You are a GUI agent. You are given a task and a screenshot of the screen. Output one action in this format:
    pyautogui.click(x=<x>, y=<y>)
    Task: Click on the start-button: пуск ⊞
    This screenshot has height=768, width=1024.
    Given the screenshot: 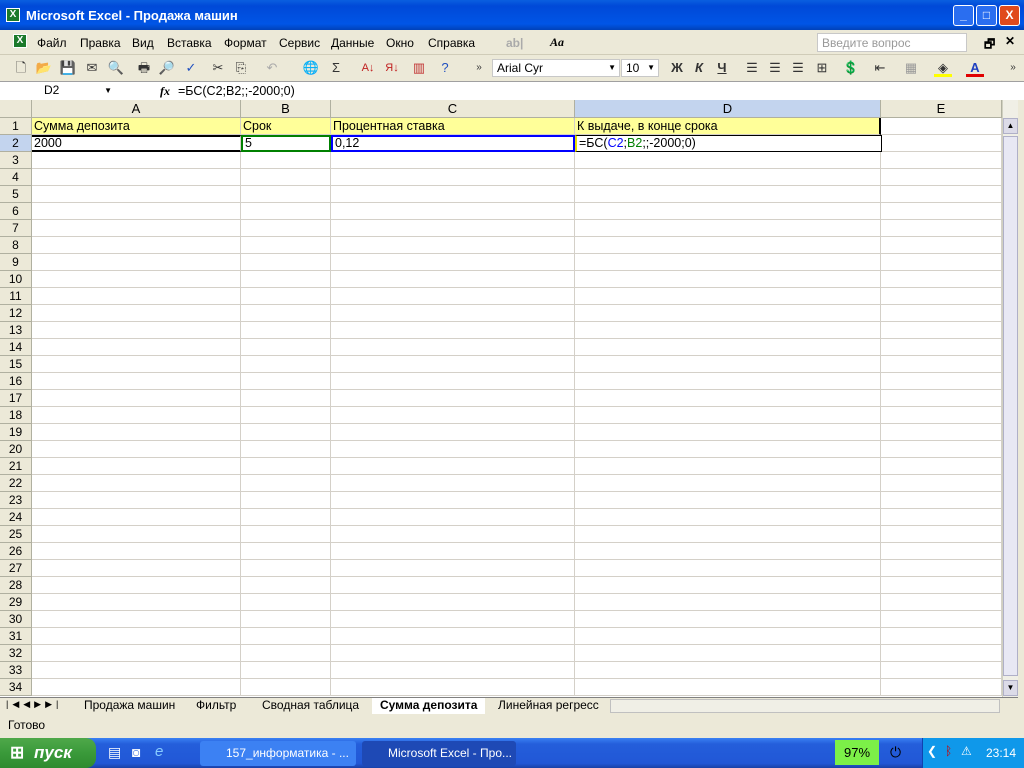 What is the action you would take?
    pyautogui.click(x=48, y=753)
    